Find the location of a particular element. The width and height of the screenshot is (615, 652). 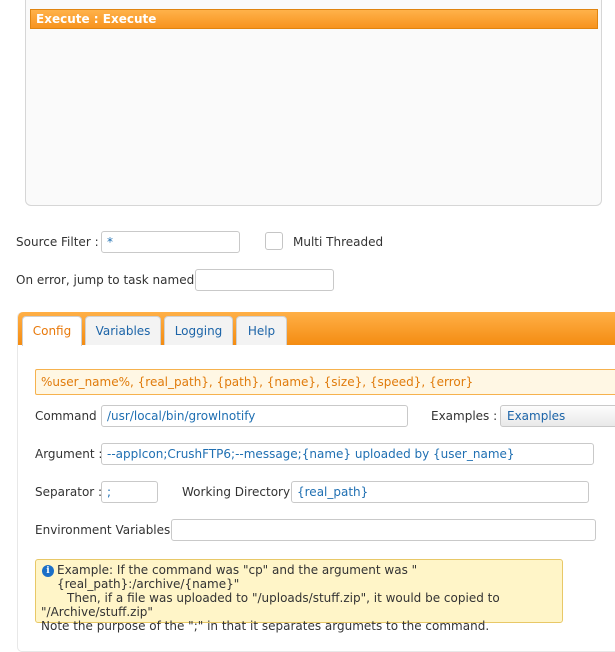

command-input is located at coordinates (254, 416).